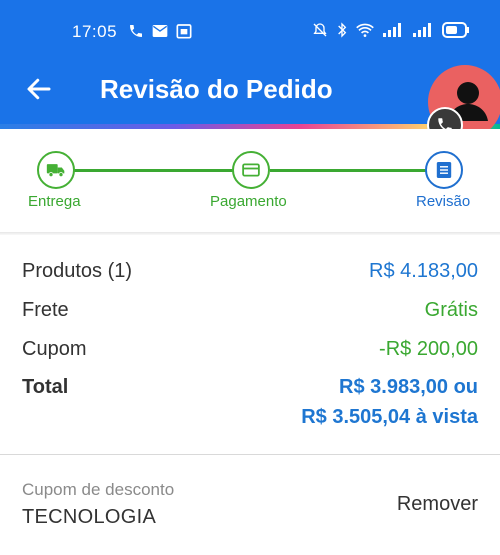 This screenshot has width=500, height=555. Describe the element at coordinates (39, 89) in the screenshot. I see `back-arrow-icon` at that location.